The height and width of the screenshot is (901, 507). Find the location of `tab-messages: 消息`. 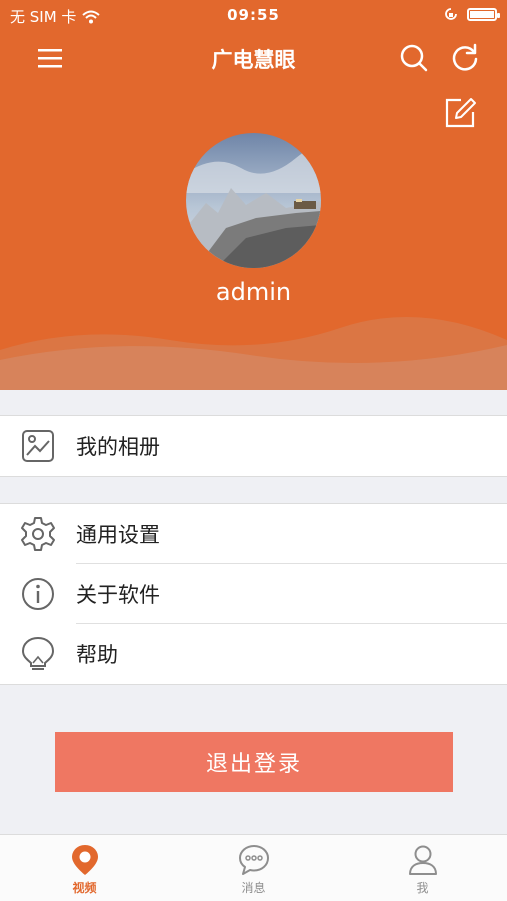

tab-messages: 消息 is located at coordinates (253, 868).